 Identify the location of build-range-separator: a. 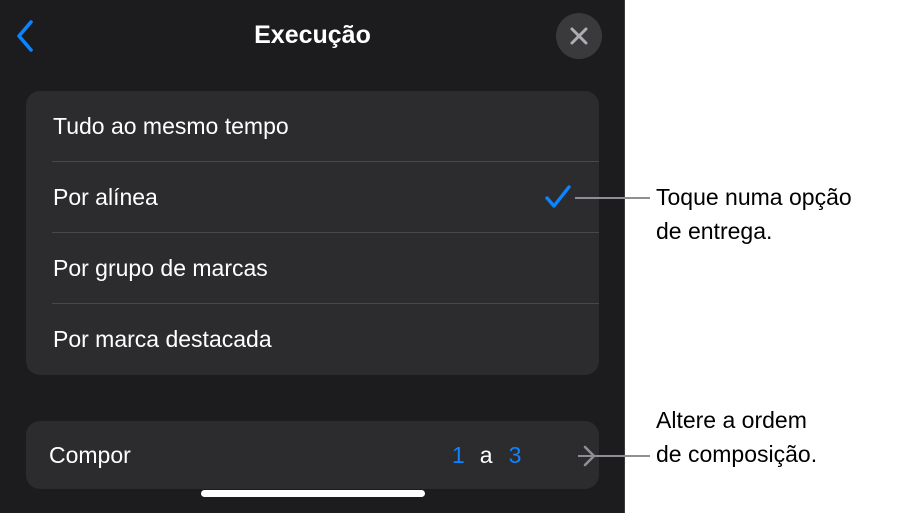
(486, 454).